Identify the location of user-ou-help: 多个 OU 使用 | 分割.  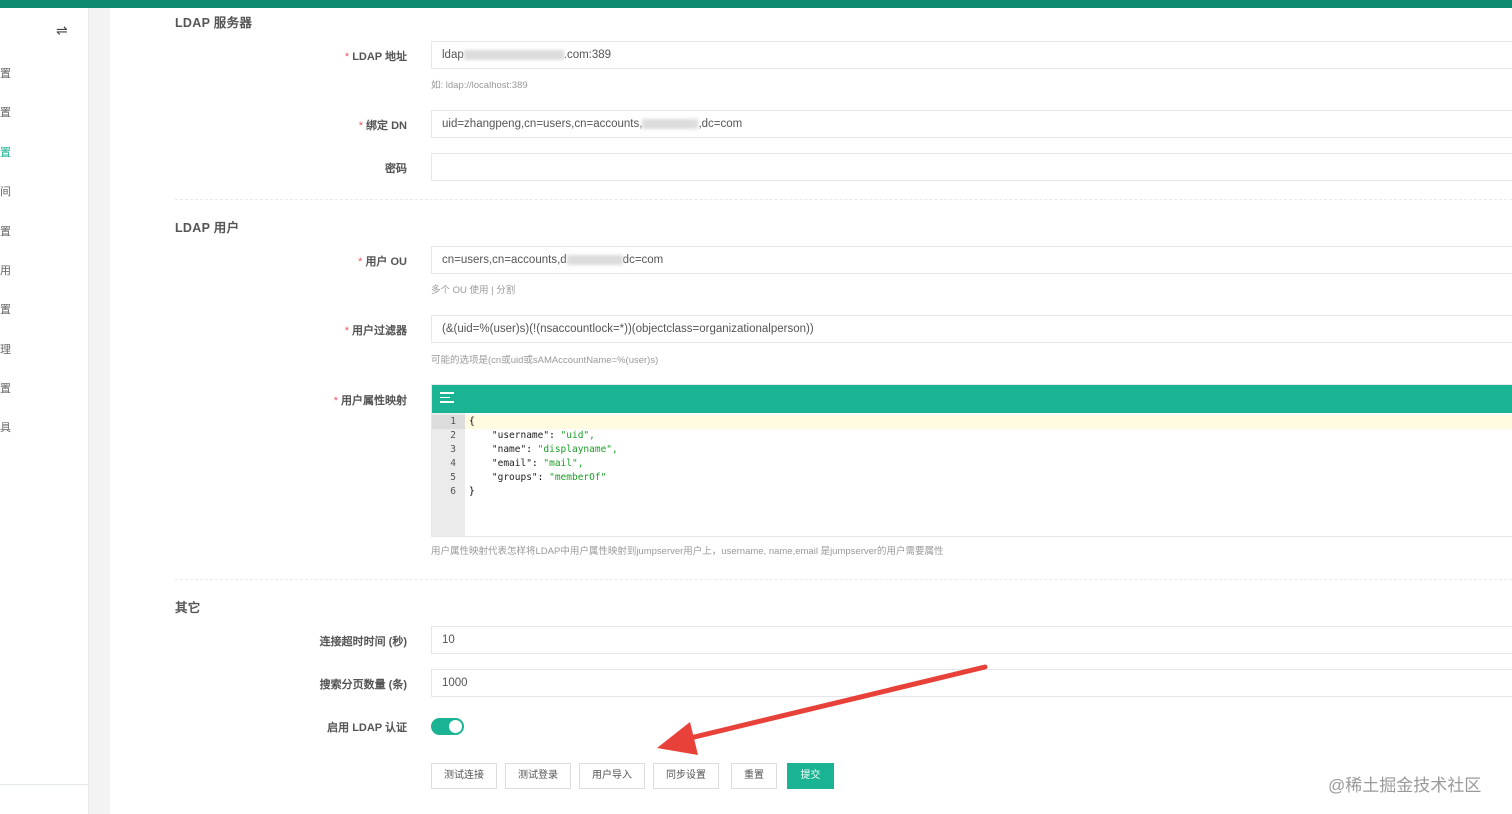
(473, 290).